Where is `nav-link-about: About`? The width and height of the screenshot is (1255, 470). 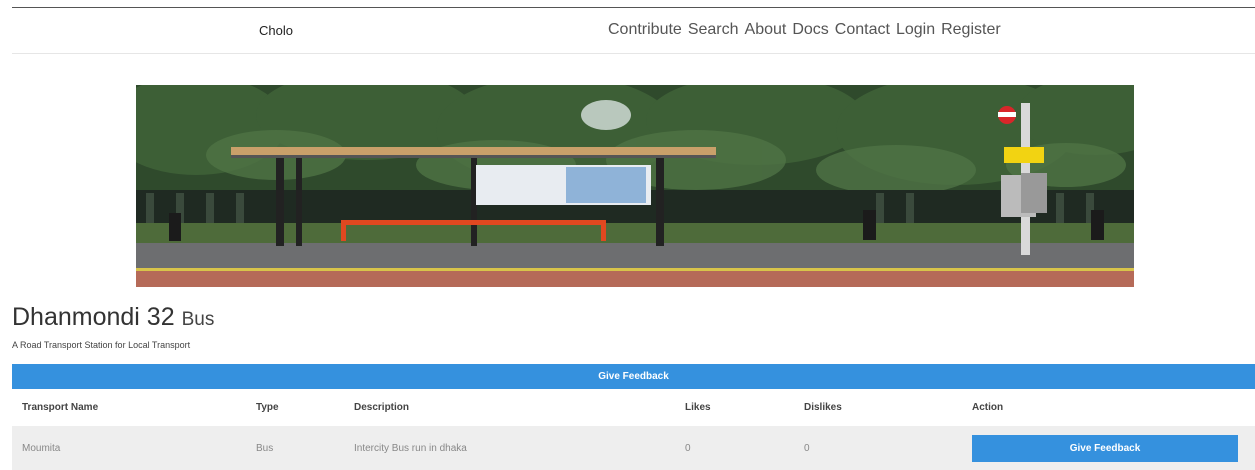 nav-link-about: About is located at coordinates (766, 30).